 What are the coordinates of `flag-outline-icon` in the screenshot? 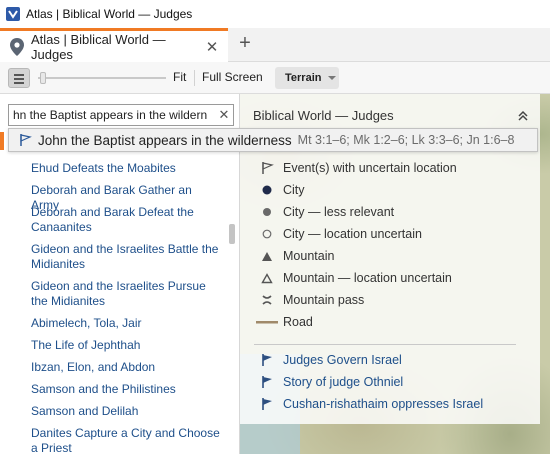 It's located at (267, 168).